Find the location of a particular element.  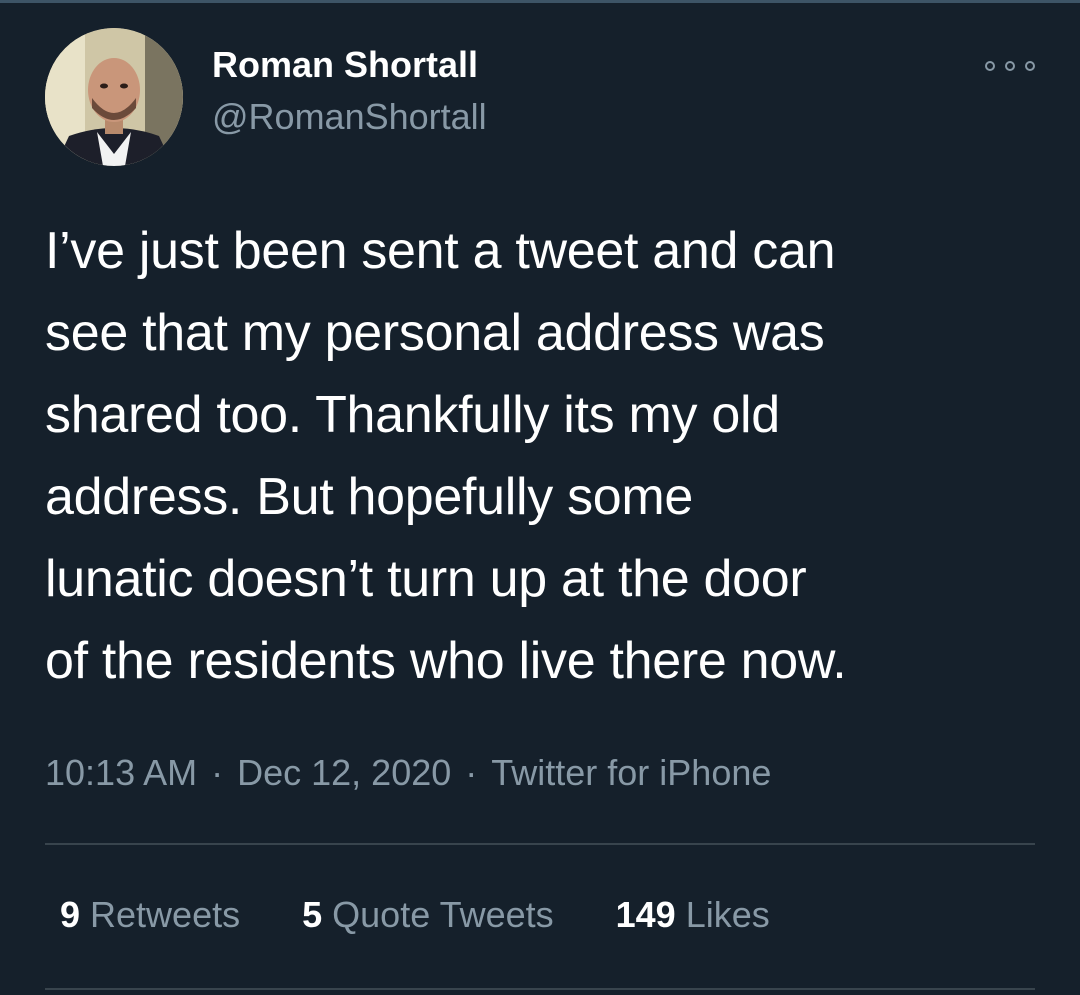

tweet-text-line: I’ve just been sent a tweet and can is located at coordinates (440, 251).